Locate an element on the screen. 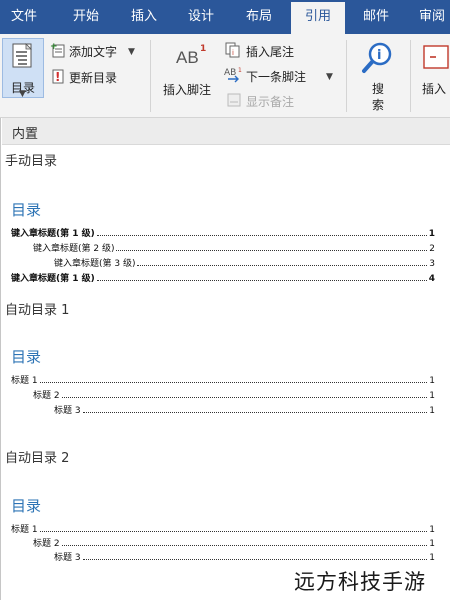 This screenshot has height=600, width=450. svg-text: AB is located at coordinates (230, 73).